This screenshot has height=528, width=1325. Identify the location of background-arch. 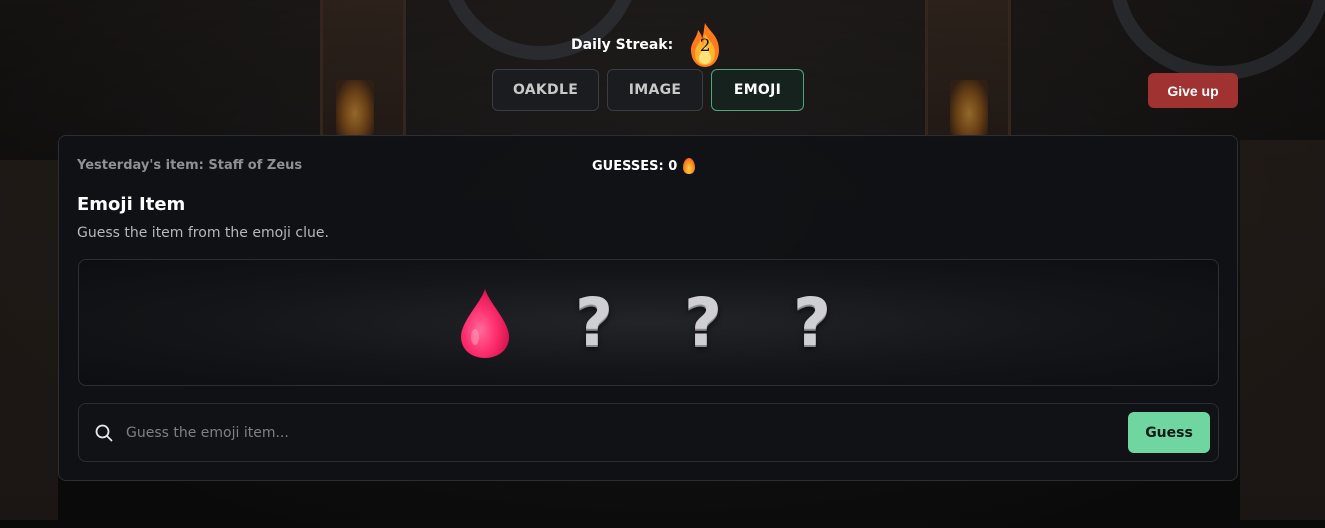
(1217, 40).